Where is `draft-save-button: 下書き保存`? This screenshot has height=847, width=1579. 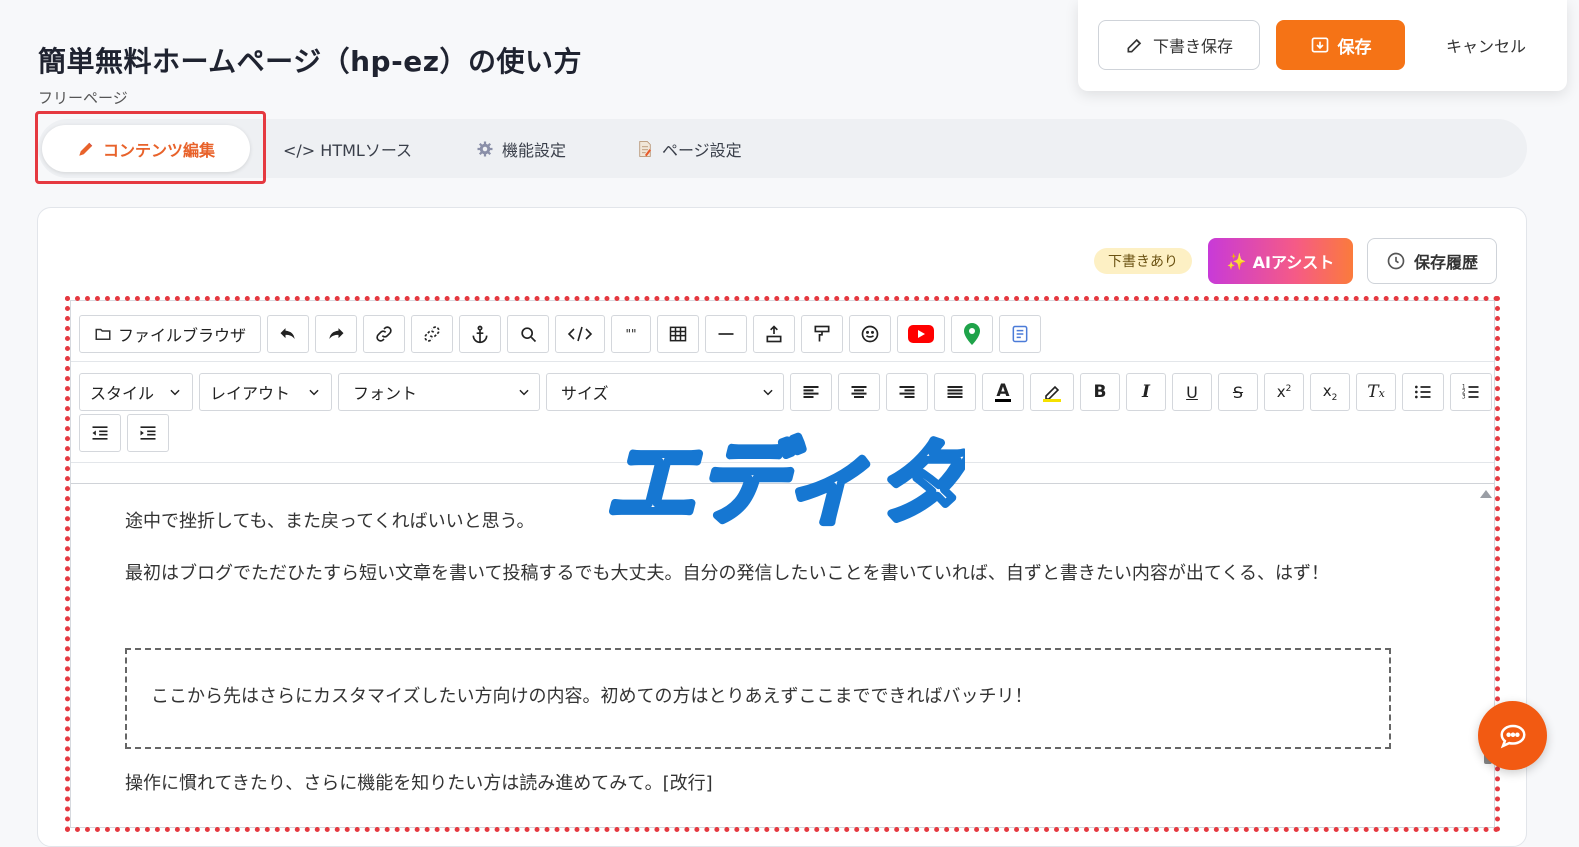
draft-save-button: 下書き保存 is located at coordinates (1179, 45).